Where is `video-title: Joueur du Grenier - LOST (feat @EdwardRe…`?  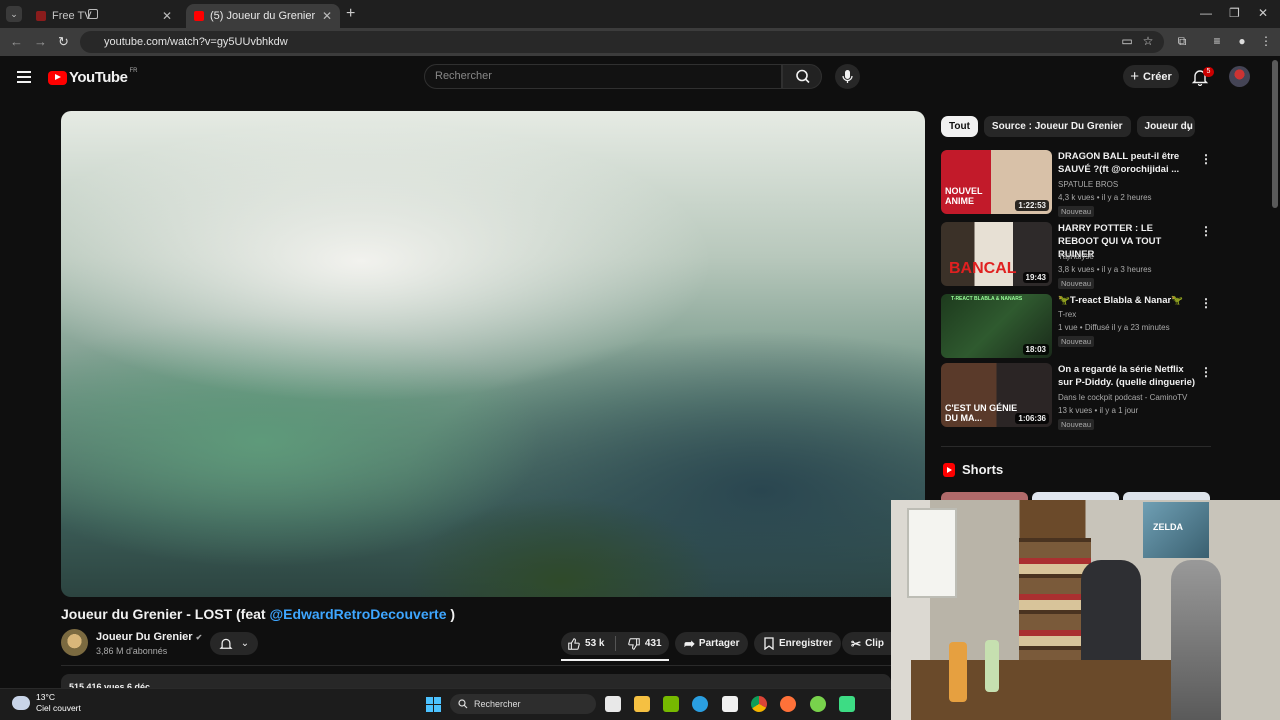
video-title: Joueur du Grenier - LOST (feat @EdwardRe… is located at coordinates (258, 614).